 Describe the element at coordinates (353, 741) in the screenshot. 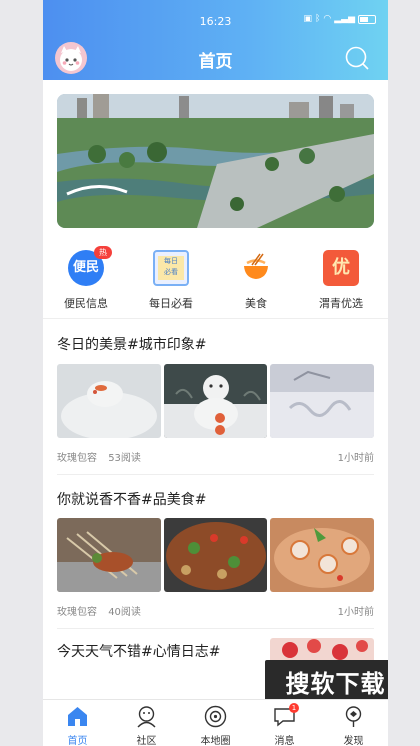

I see `tab-label: 发现` at that location.